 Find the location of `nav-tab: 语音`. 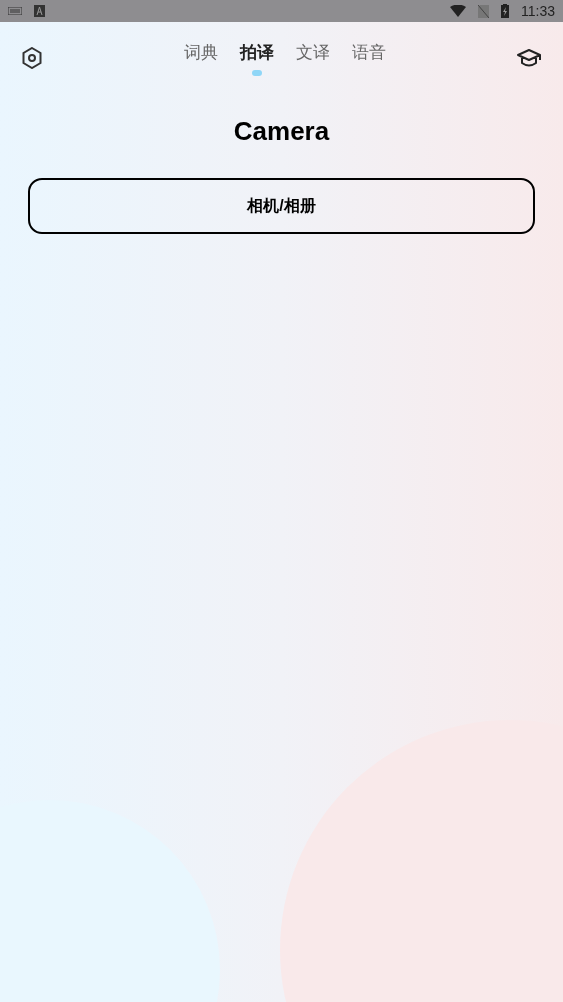

nav-tab: 语音 is located at coordinates (368, 53).